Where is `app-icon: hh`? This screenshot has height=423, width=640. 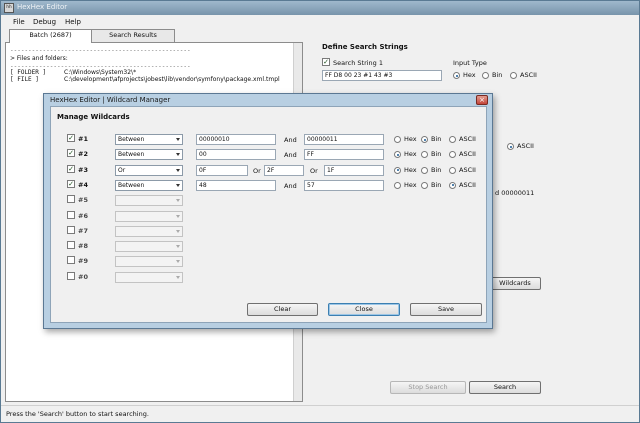 app-icon: hh is located at coordinates (9, 8).